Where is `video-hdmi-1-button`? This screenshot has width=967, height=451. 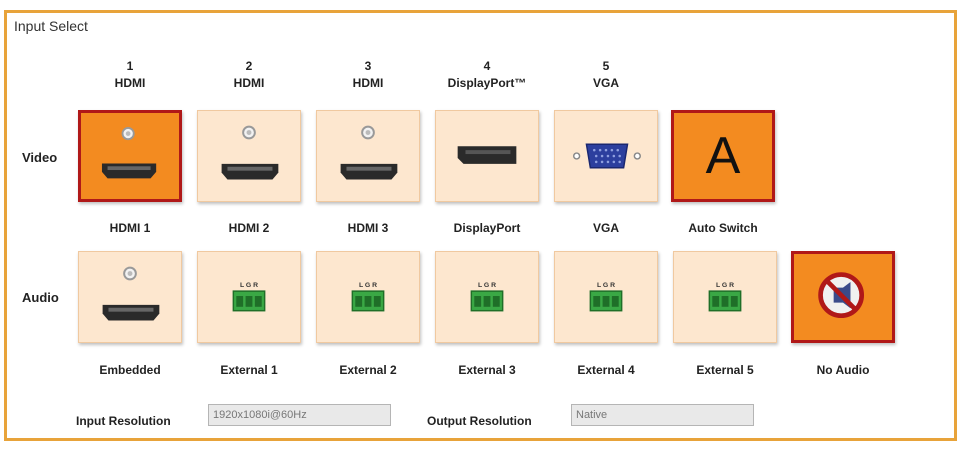 video-hdmi-1-button is located at coordinates (130, 156).